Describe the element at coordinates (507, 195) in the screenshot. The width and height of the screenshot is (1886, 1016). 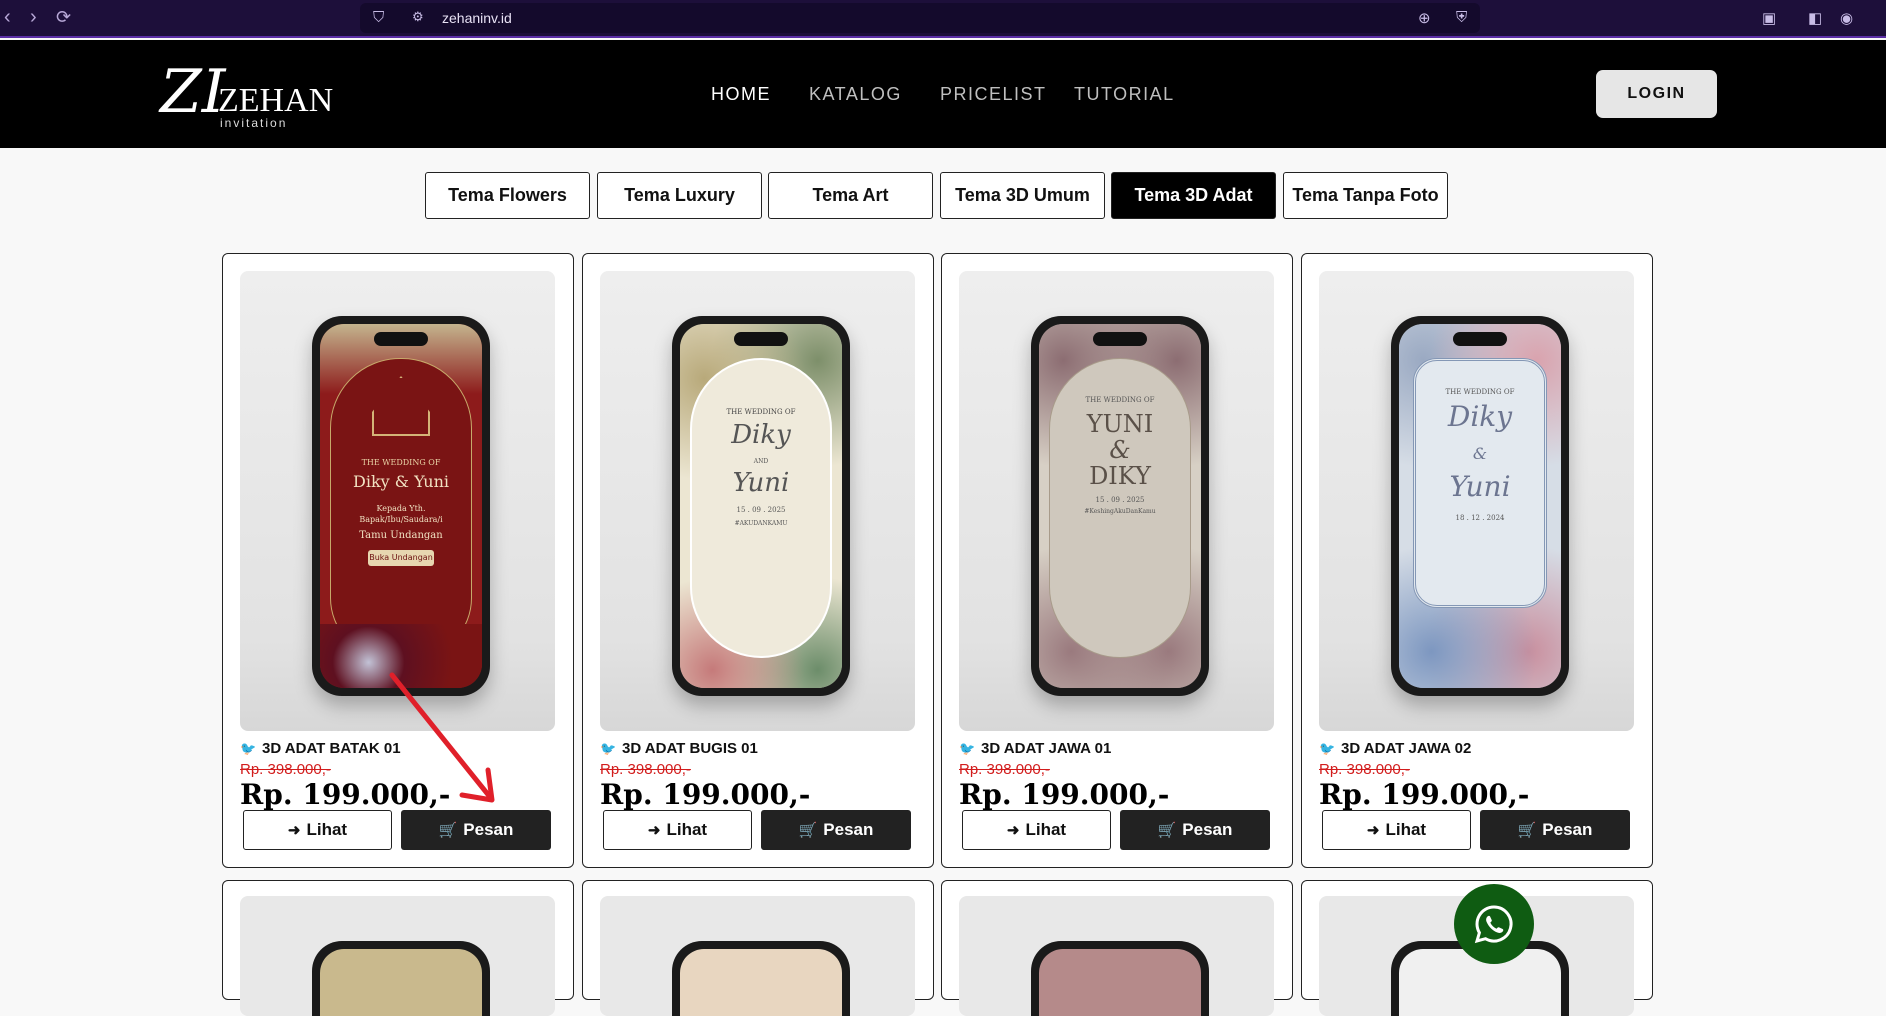
I see `tab-tema-flowers: Tema Flowers` at that location.